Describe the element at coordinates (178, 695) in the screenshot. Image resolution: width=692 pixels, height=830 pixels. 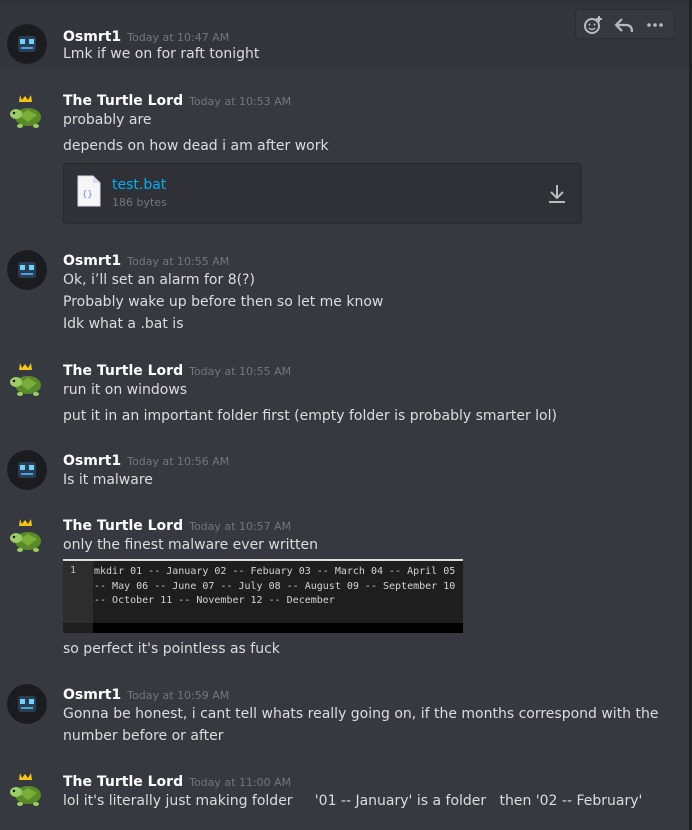
I see `timestamp: Today at 10:59 AM` at that location.